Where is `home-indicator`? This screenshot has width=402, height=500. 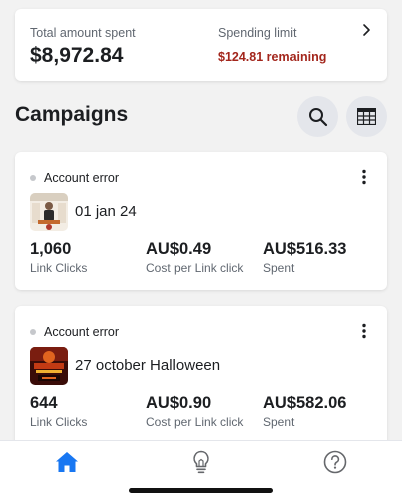 home-indicator is located at coordinates (201, 490).